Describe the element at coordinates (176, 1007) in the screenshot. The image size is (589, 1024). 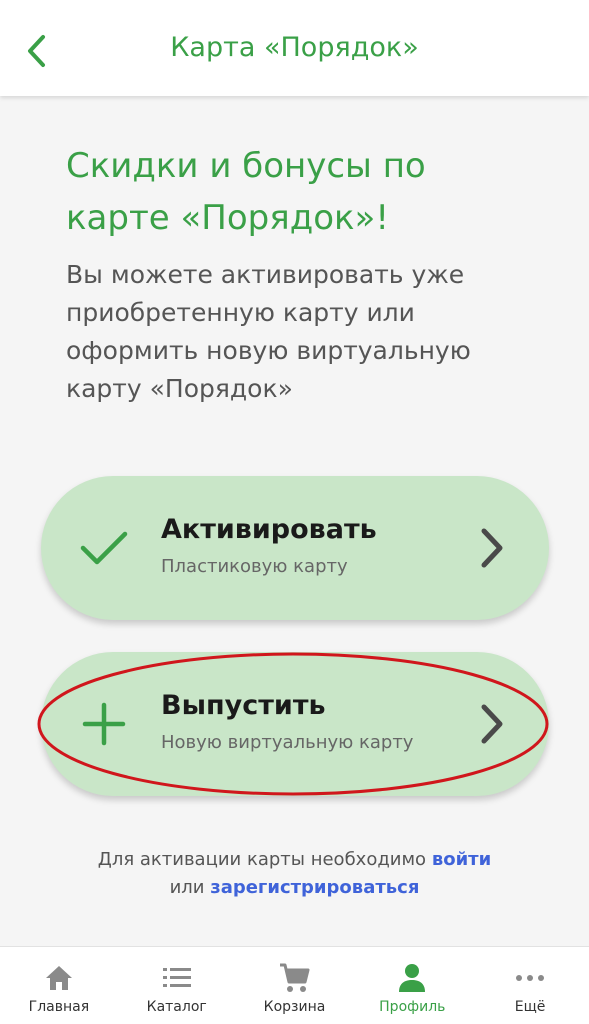
I see `tab-catalog-label: Каталог` at that location.